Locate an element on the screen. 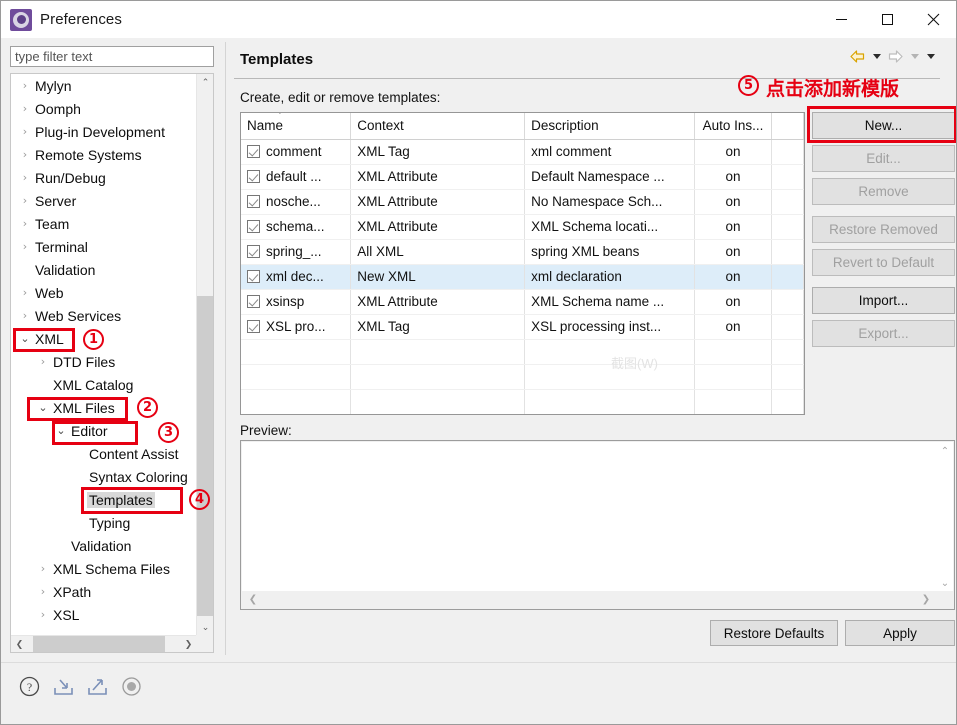 This screenshot has width=957, height=725. help-icon: ? is located at coordinates (29, 686).